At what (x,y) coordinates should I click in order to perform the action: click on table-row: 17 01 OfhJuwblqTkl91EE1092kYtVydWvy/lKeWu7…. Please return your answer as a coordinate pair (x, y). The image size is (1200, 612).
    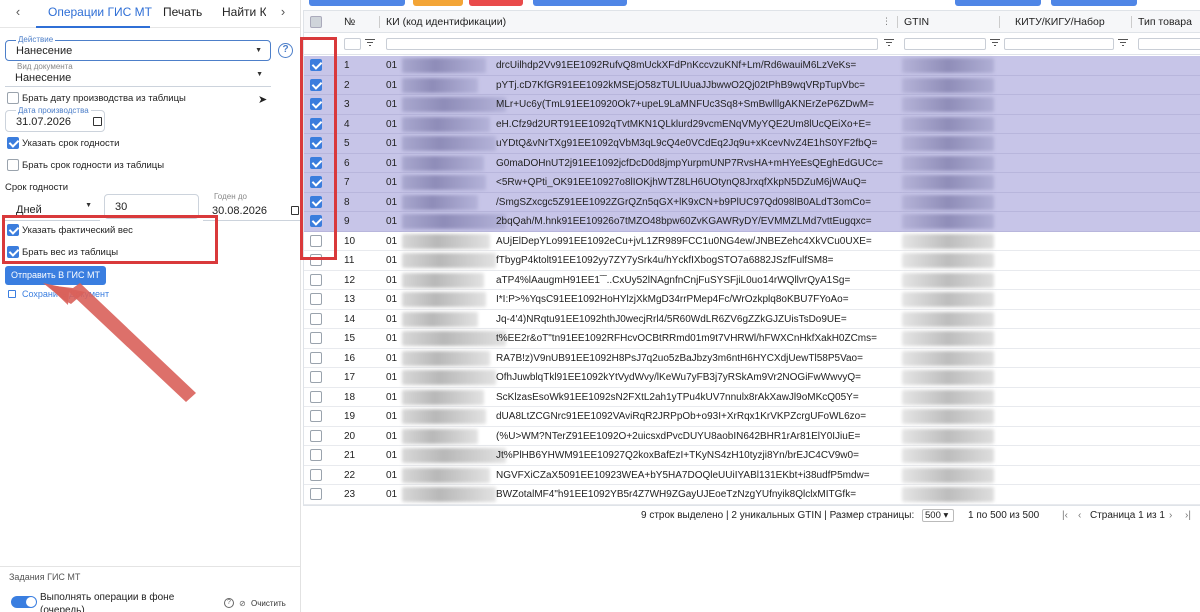
    Looking at the image, I should click on (752, 378).